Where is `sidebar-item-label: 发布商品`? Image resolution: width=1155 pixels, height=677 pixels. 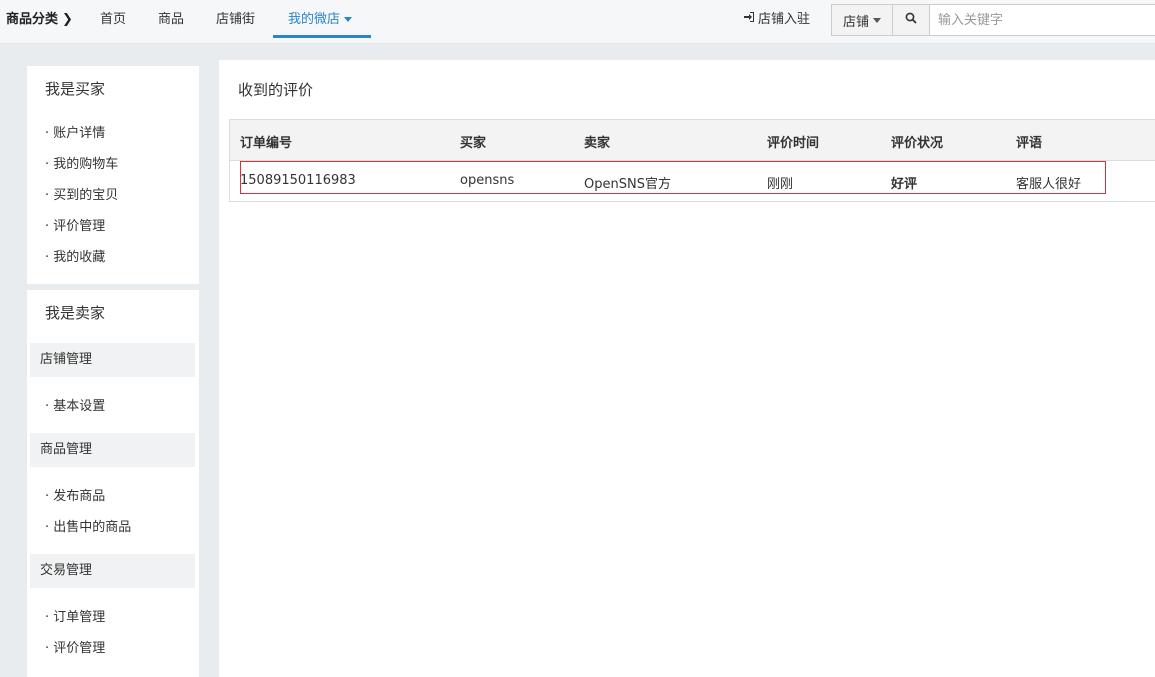 sidebar-item-label: 发布商品 is located at coordinates (79, 496).